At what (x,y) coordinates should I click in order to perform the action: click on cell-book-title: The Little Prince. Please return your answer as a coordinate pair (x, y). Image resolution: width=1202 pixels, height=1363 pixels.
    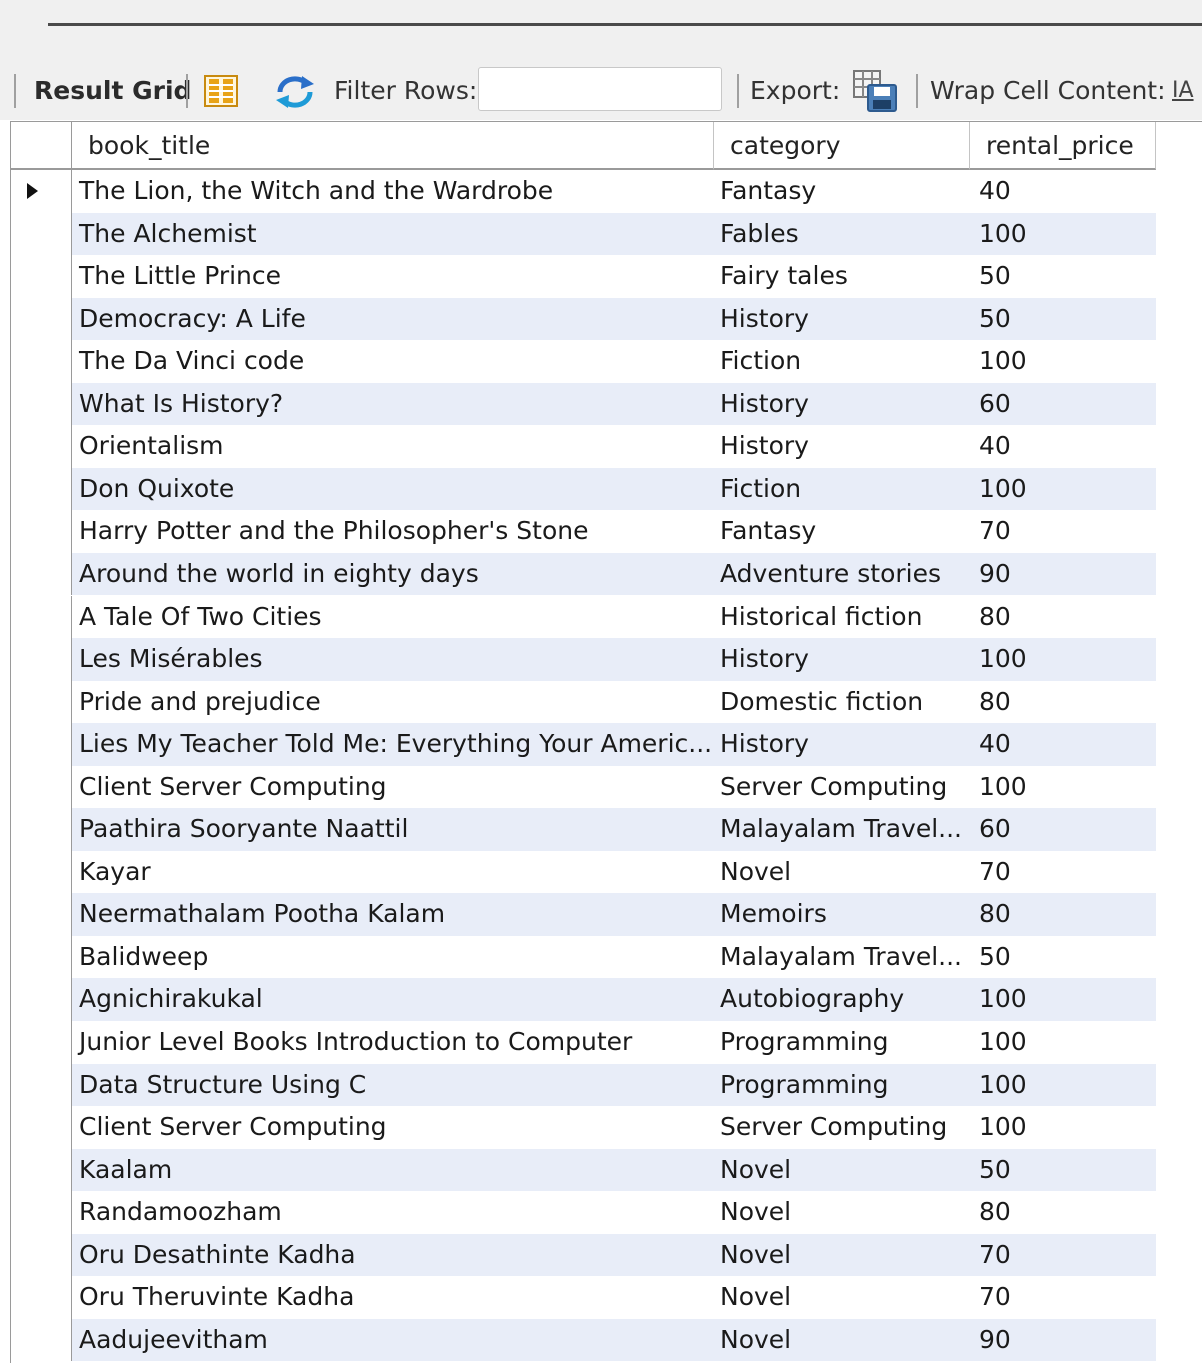
    Looking at the image, I should click on (393, 276).